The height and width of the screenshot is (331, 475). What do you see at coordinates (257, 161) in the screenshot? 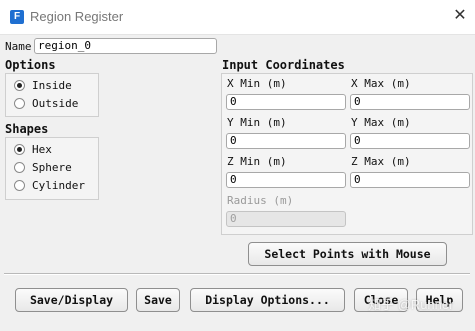
I see `z-min-label: Z Min (m)` at bounding box center [257, 161].